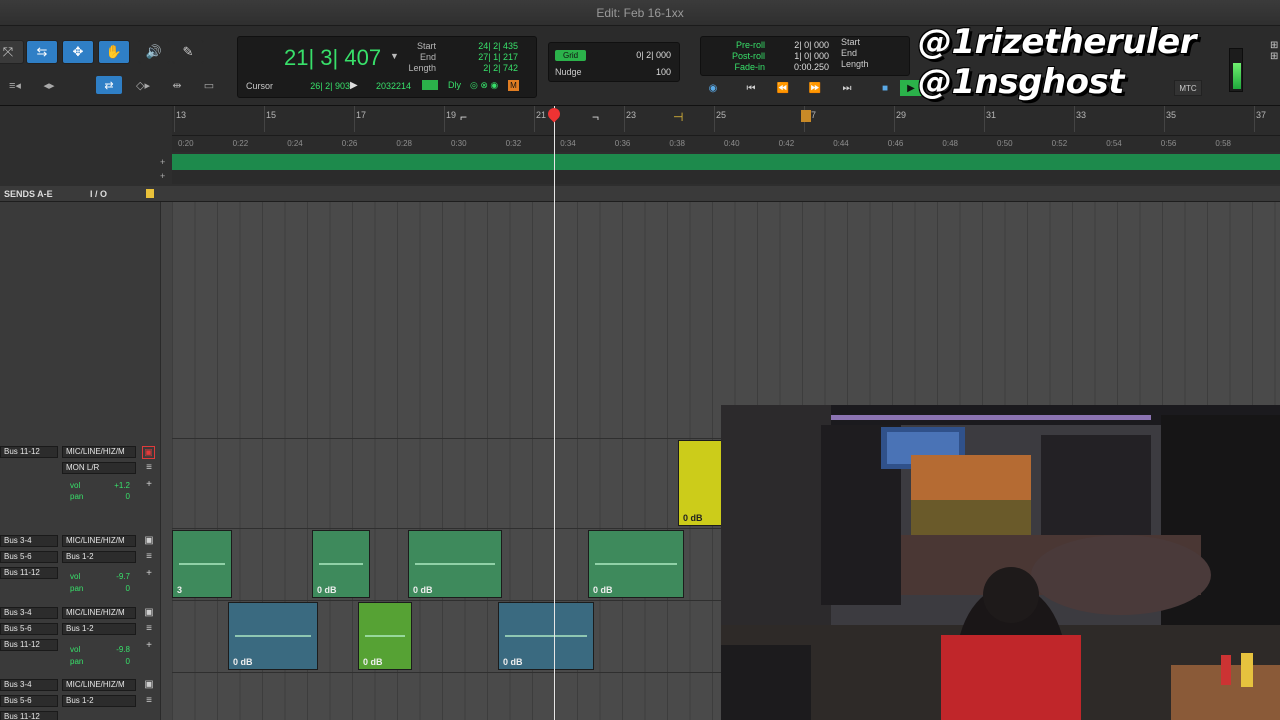 Image resolution: width=1280 pixels, height=720 pixels. What do you see at coordinates (113, 588) in the screenshot?
I see `track-2-pan-value: 0` at bounding box center [113, 588].